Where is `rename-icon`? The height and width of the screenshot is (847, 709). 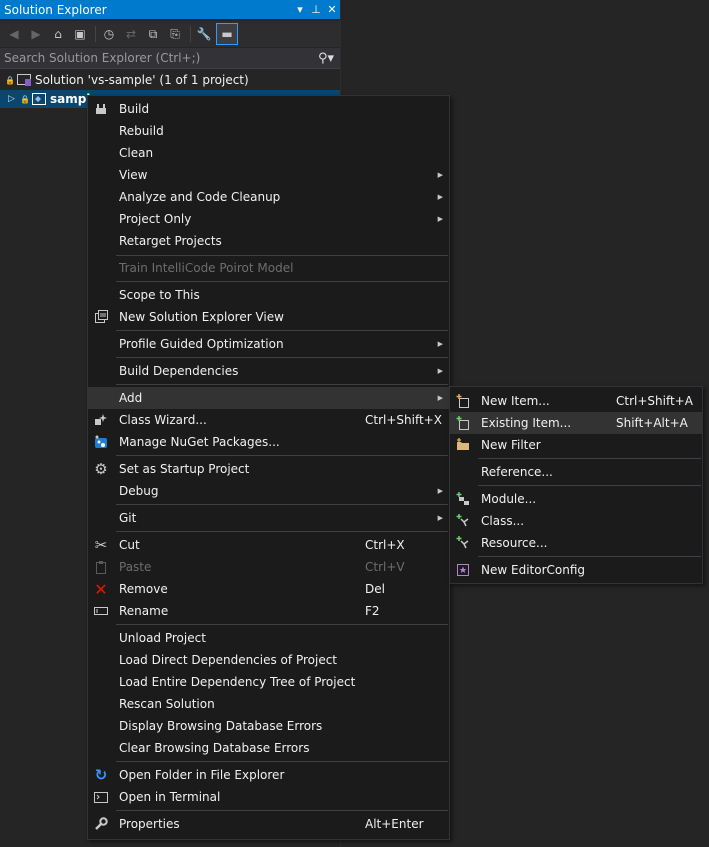 rename-icon is located at coordinates (101, 611).